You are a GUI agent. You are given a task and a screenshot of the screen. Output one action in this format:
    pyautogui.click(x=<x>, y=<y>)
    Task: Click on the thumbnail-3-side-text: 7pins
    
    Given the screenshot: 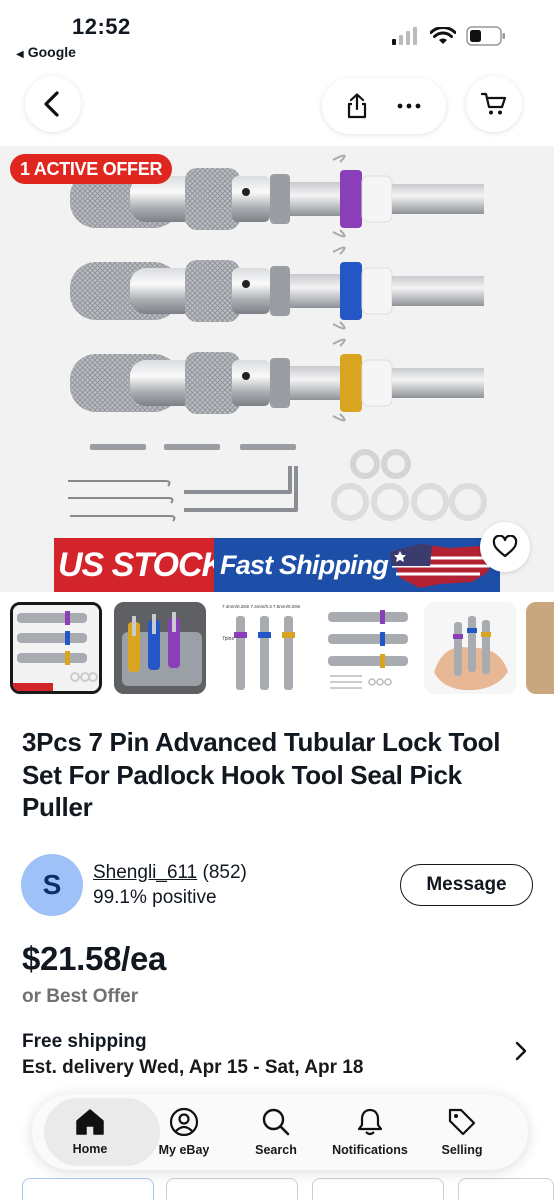 What is the action you would take?
    pyautogui.click(x=228, y=639)
    